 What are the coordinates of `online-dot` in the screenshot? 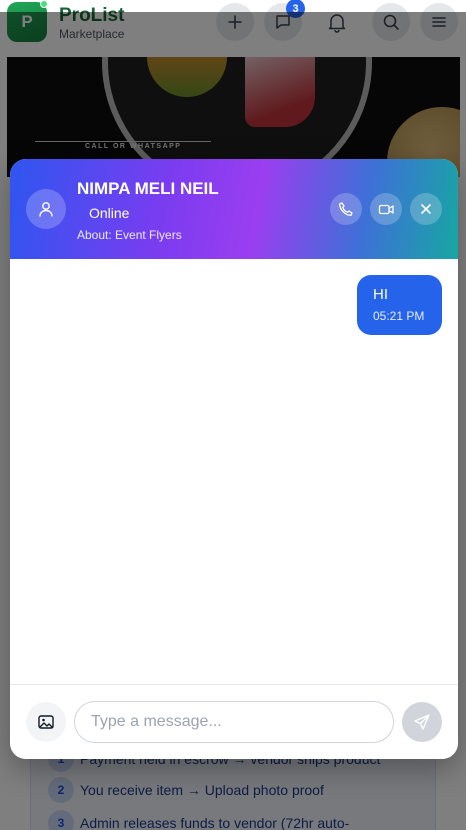 It's located at (44, 4).